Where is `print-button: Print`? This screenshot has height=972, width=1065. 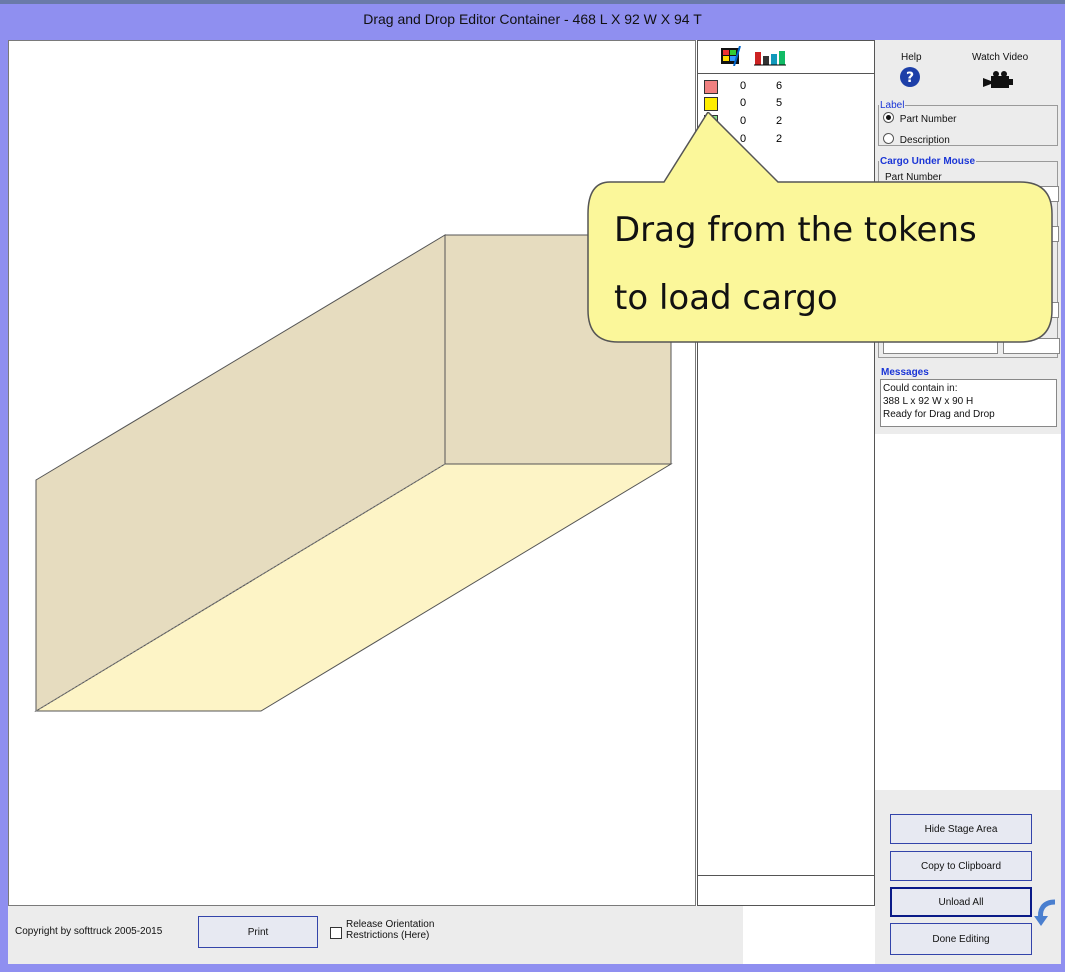 print-button: Print is located at coordinates (258, 932).